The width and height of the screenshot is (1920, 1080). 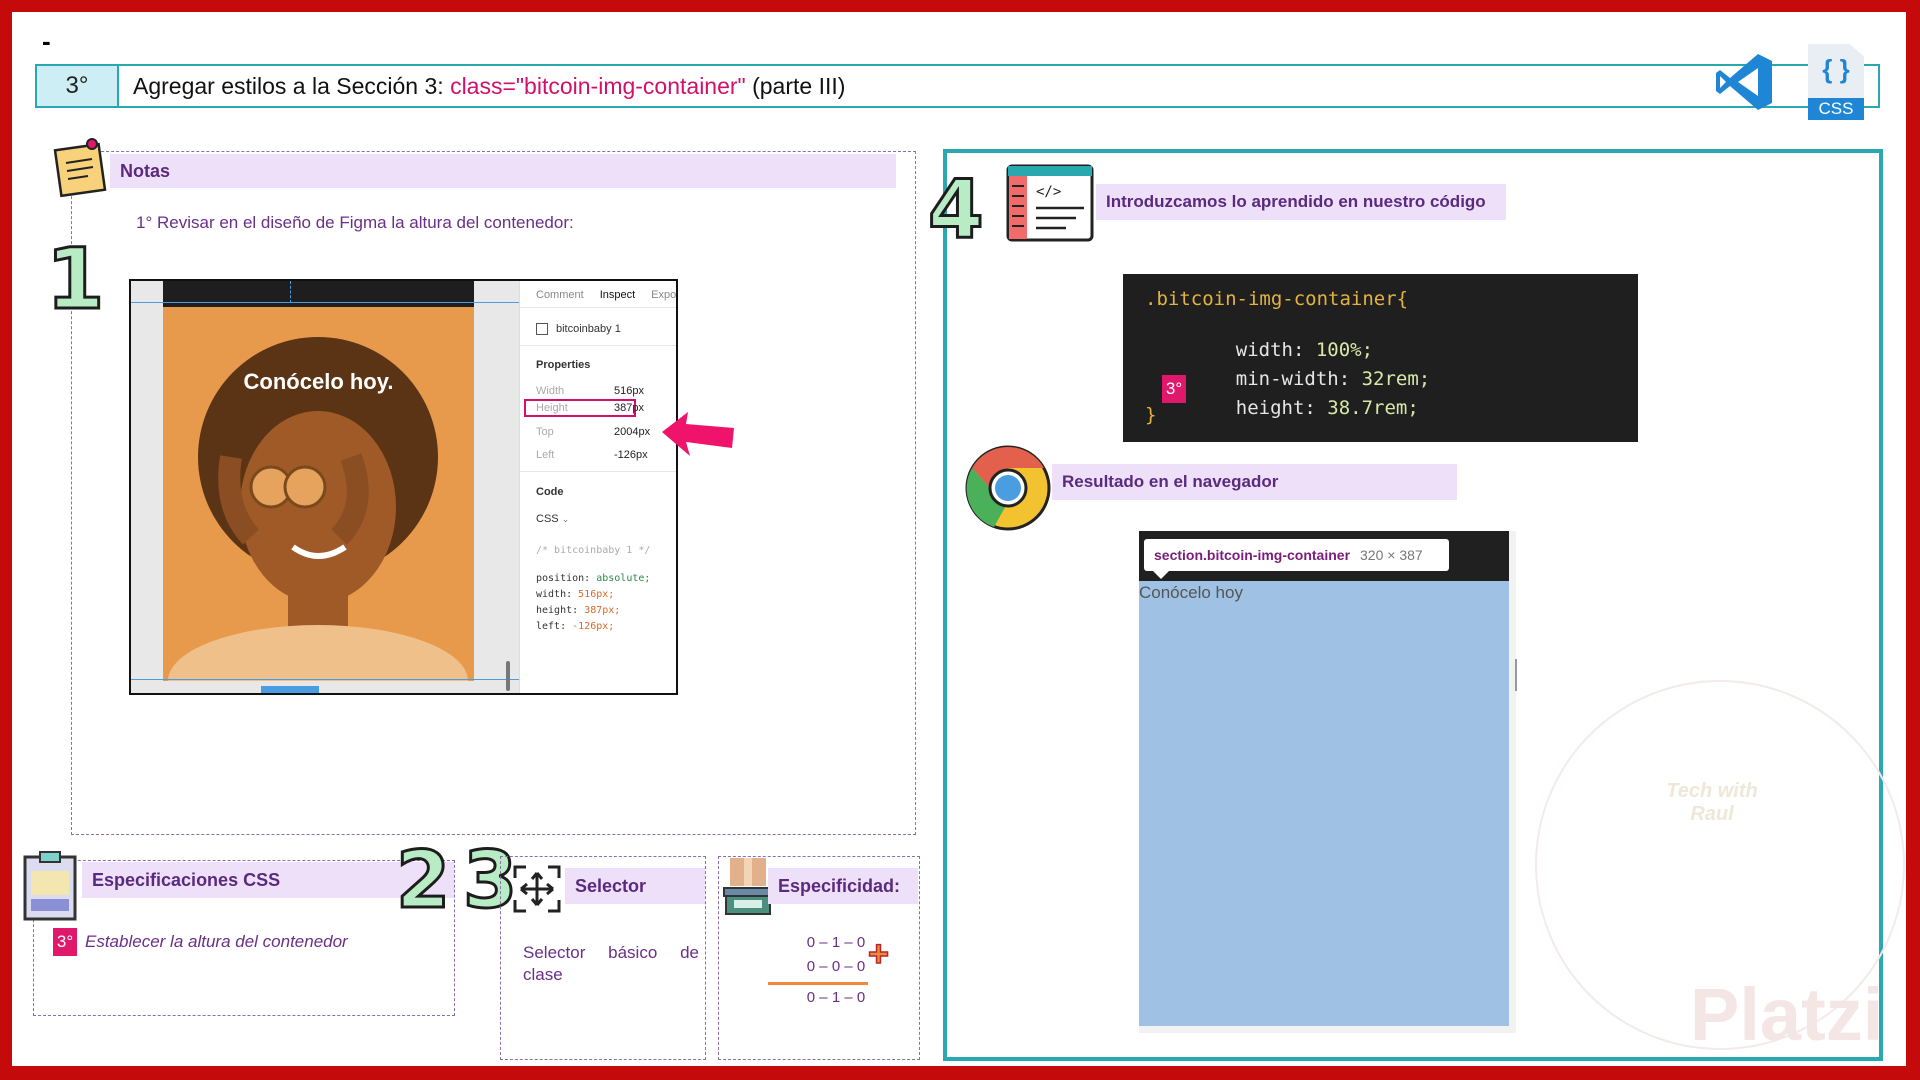 What do you see at coordinates (1151, 415) in the screenshot?
I see `code-closing: }` at bounding box center [1151, 415].